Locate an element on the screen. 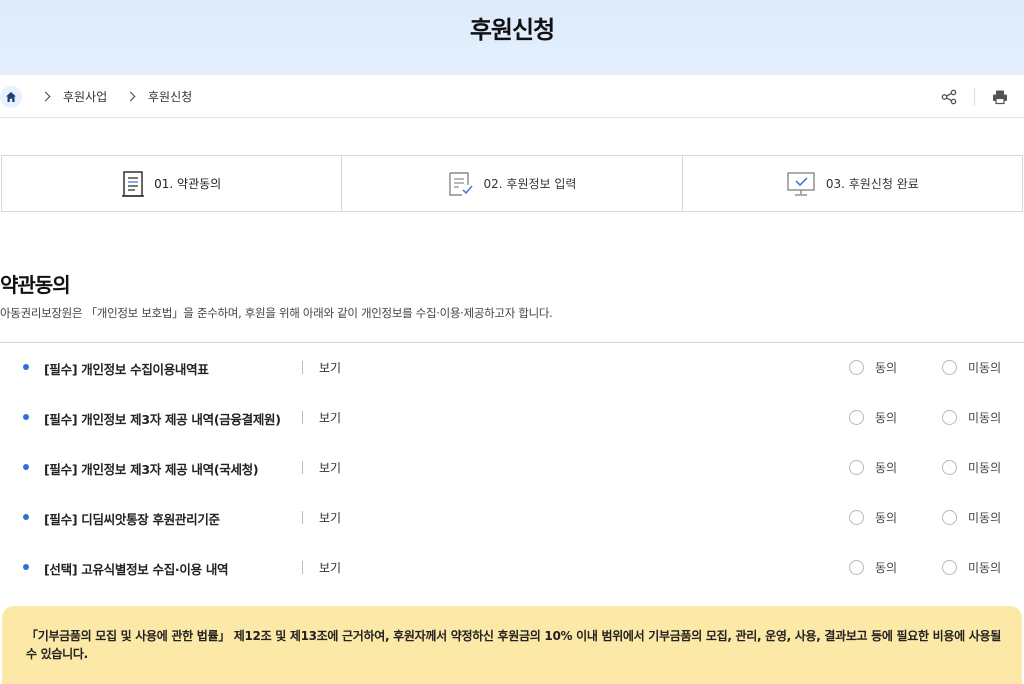 The height and width of the screenshot is (684, 1024). term-name: [필수] 개인정보 제3자 제공 내역(국세청) is located at coordinates (151, 469).